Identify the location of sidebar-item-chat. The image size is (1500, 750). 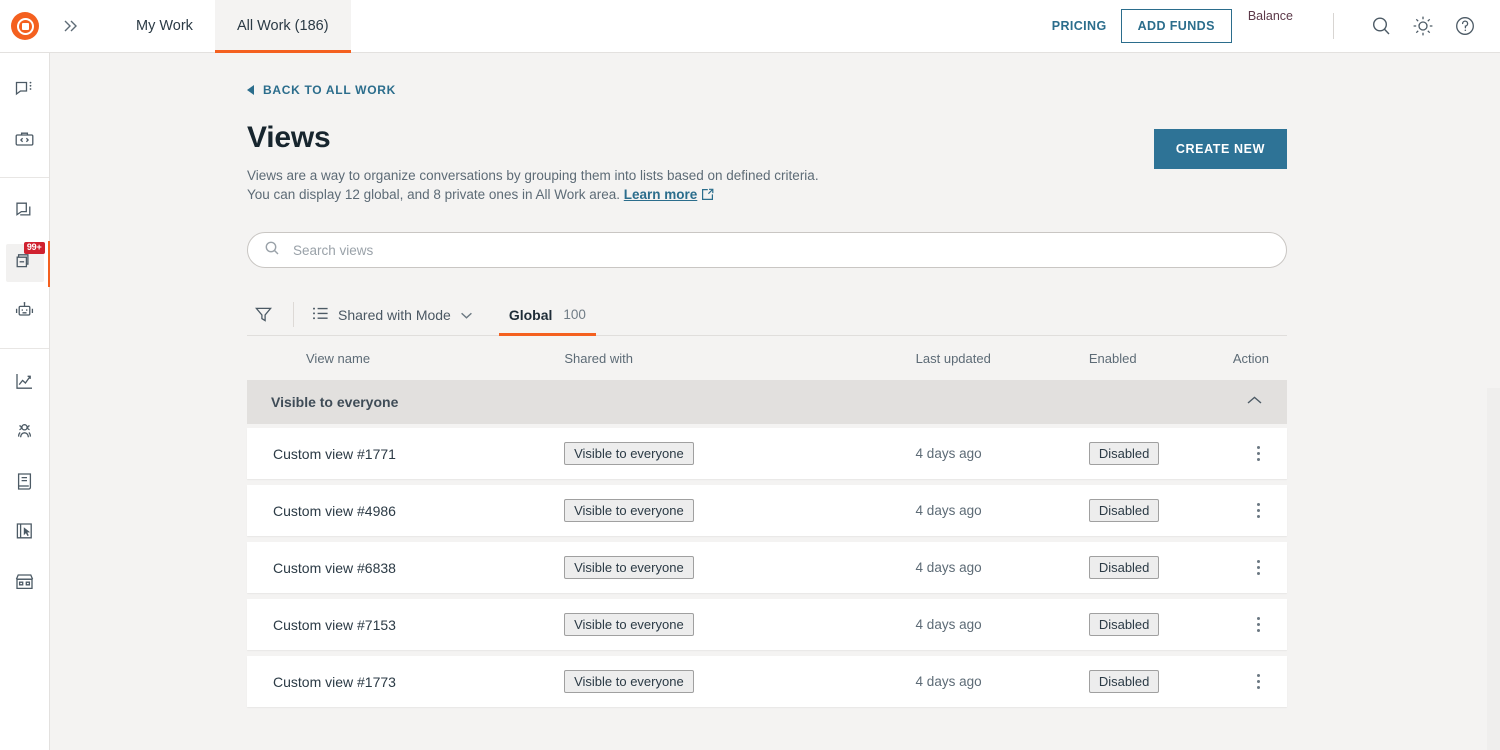
(25, 92).